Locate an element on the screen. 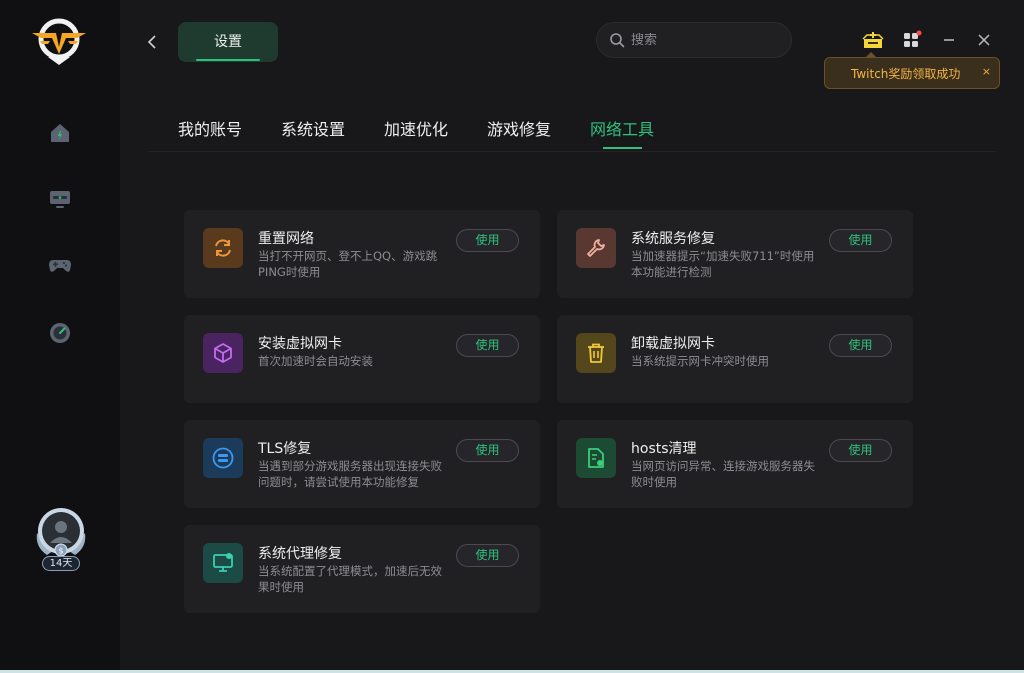 The height and width of the screenshot is (673, 1024). use-button-tls-repair: 使用 is located at coordinates (487, 450).